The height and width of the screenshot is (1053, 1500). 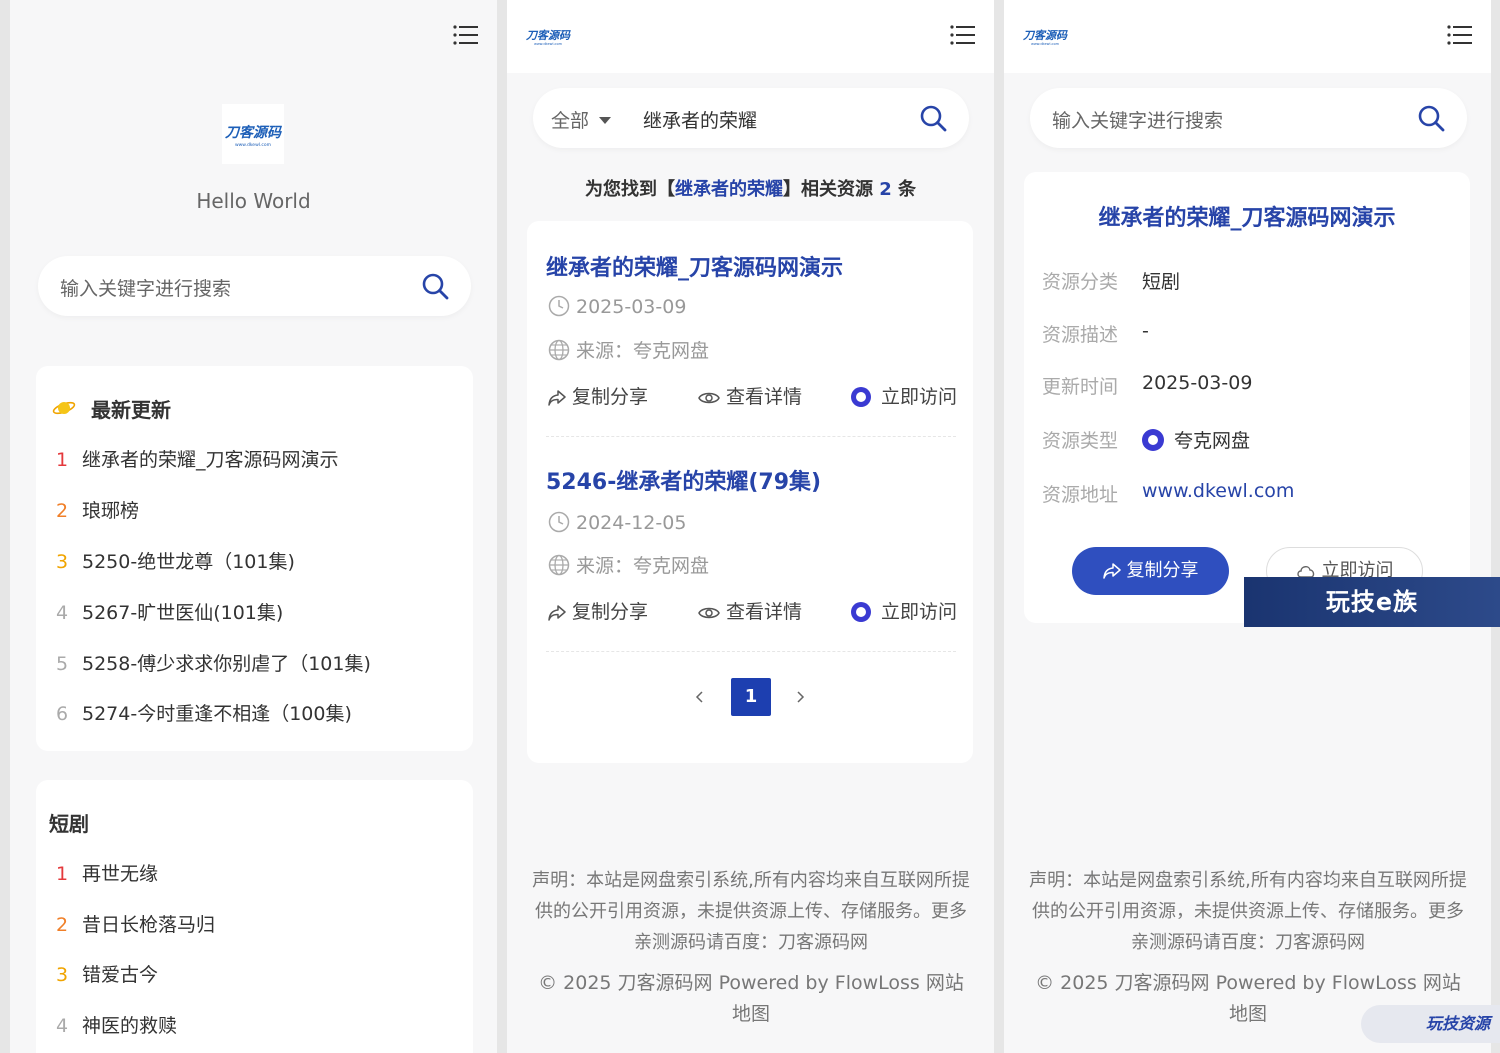 I want to click on site-tagline: Hello World, so click(x=253, y=201).